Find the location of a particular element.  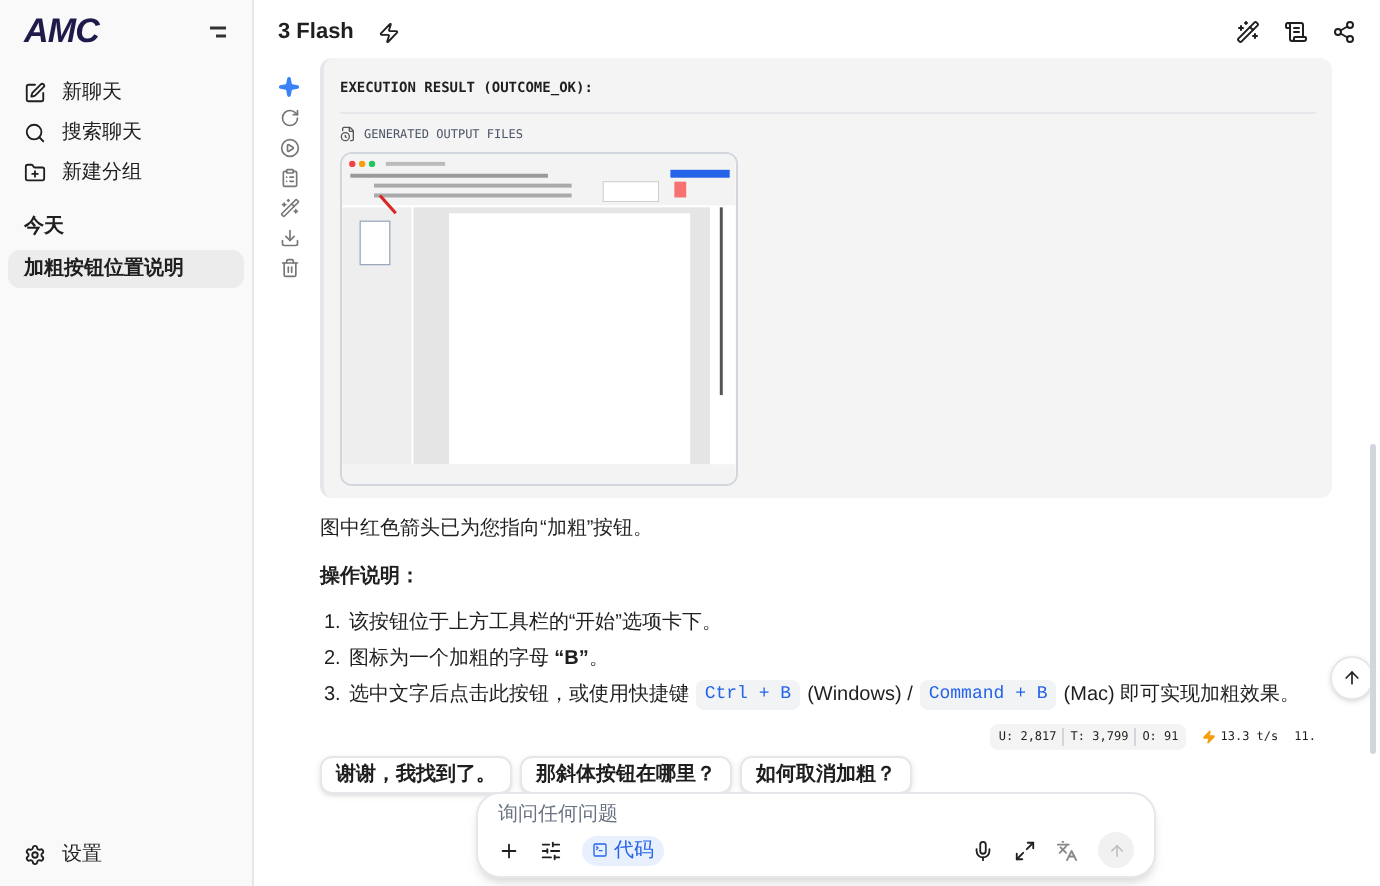

sidebar-action: 新建分组 is located at coordinates (126, 172).